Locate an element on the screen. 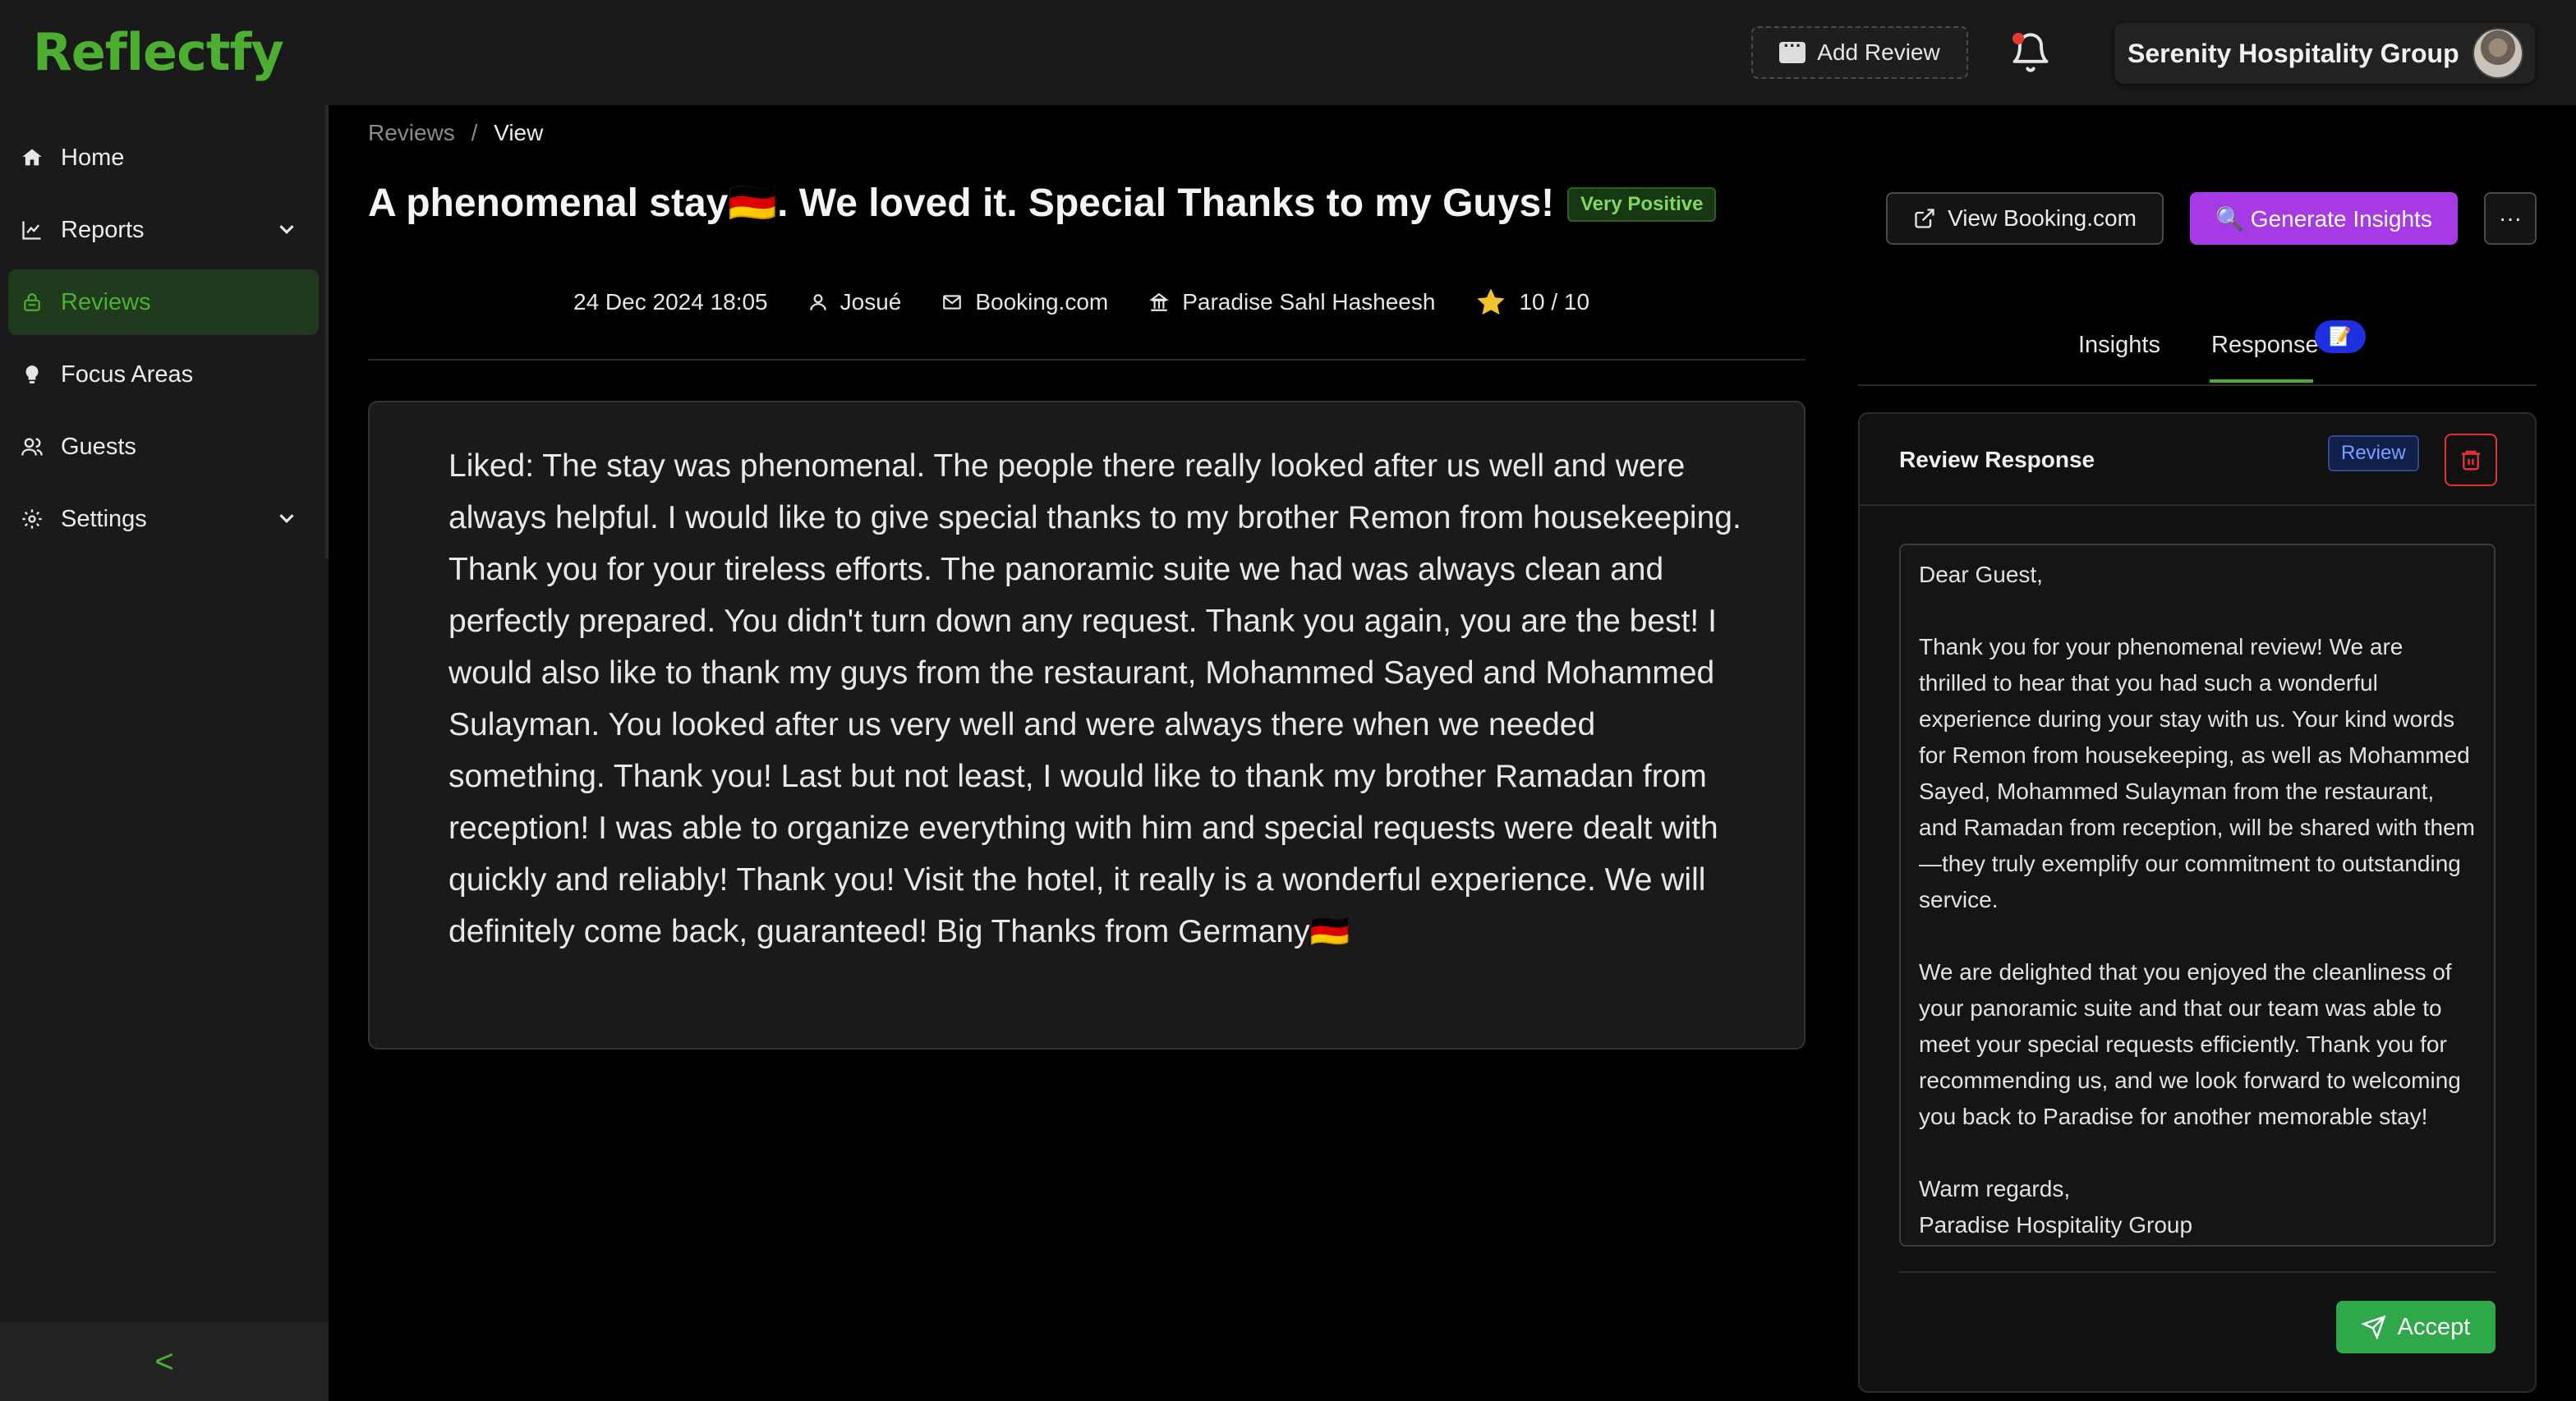 The width and height of the screenshot is (2576, 1401). account-name: Serenity Hospitality Group is located at coordinates (2293, 53).